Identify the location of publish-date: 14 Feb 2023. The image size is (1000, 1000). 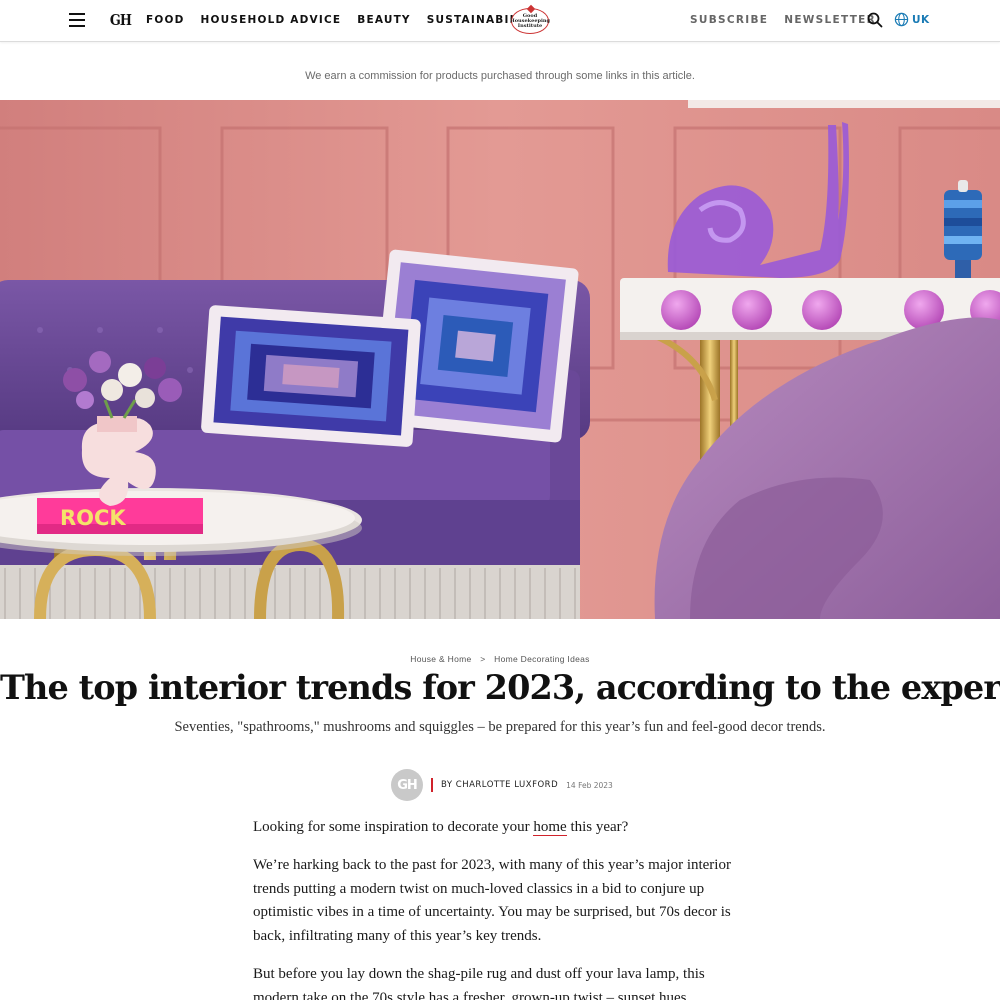
(589, 785).